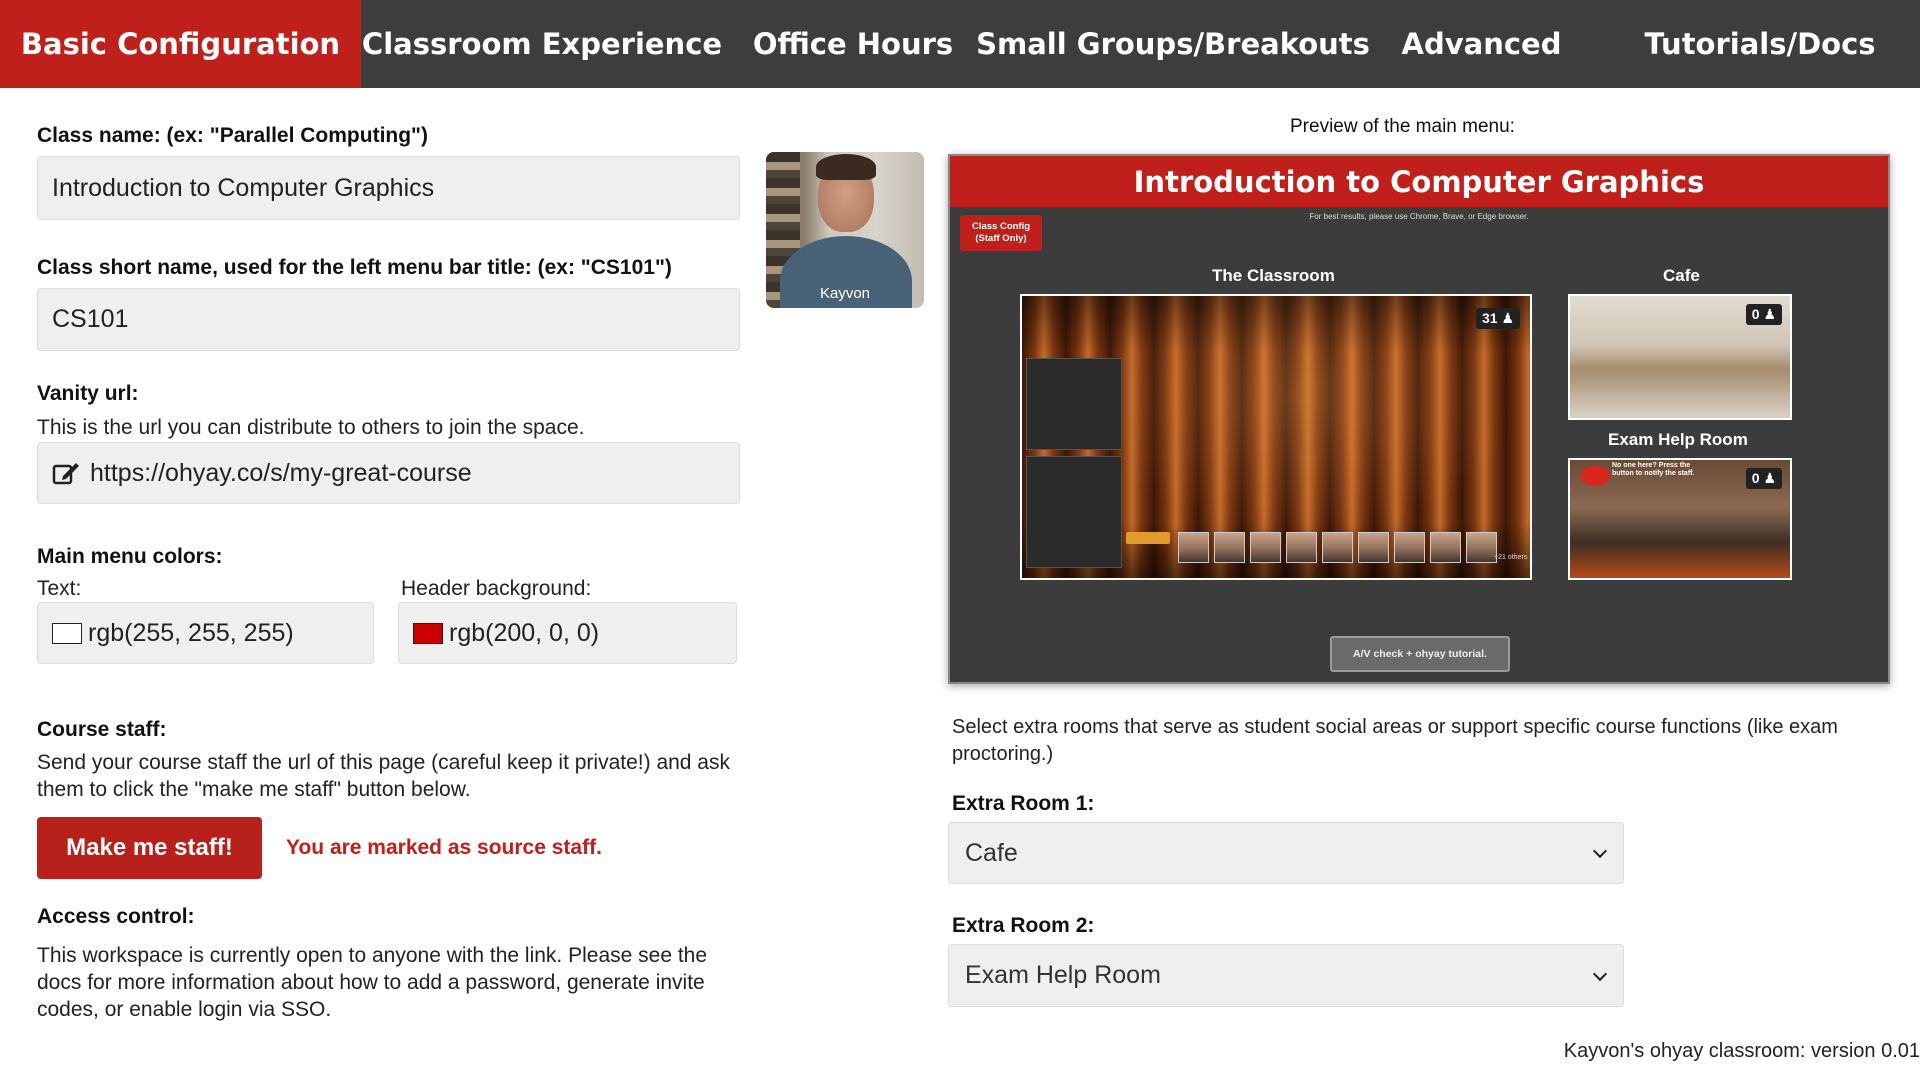 The image size is (1920, 1078). I want to click on header-bg-swatch, so click(428, 633).